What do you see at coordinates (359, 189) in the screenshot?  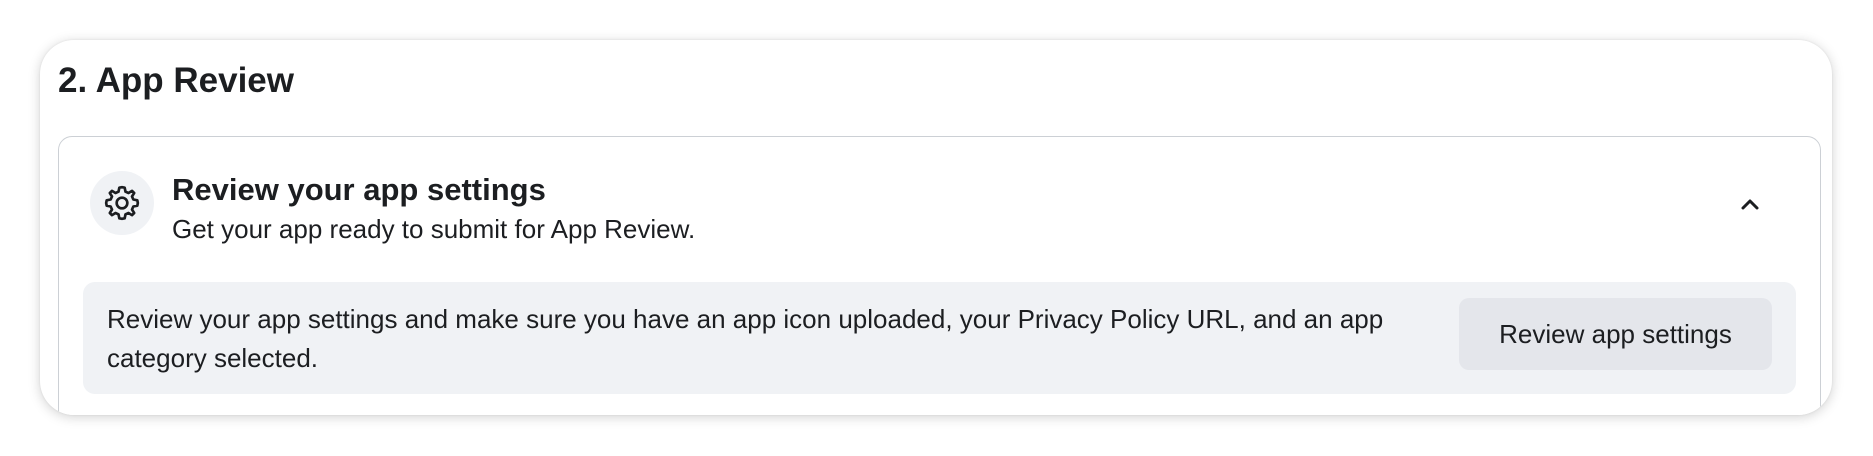 I see `card-title: Review your app settings` at bounding box center [359, 189].